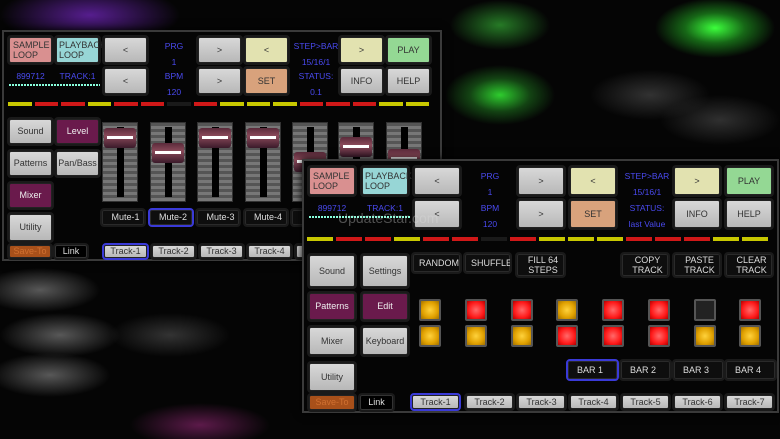  I want to click on track-text: TRACK:1, so click(77, 76).